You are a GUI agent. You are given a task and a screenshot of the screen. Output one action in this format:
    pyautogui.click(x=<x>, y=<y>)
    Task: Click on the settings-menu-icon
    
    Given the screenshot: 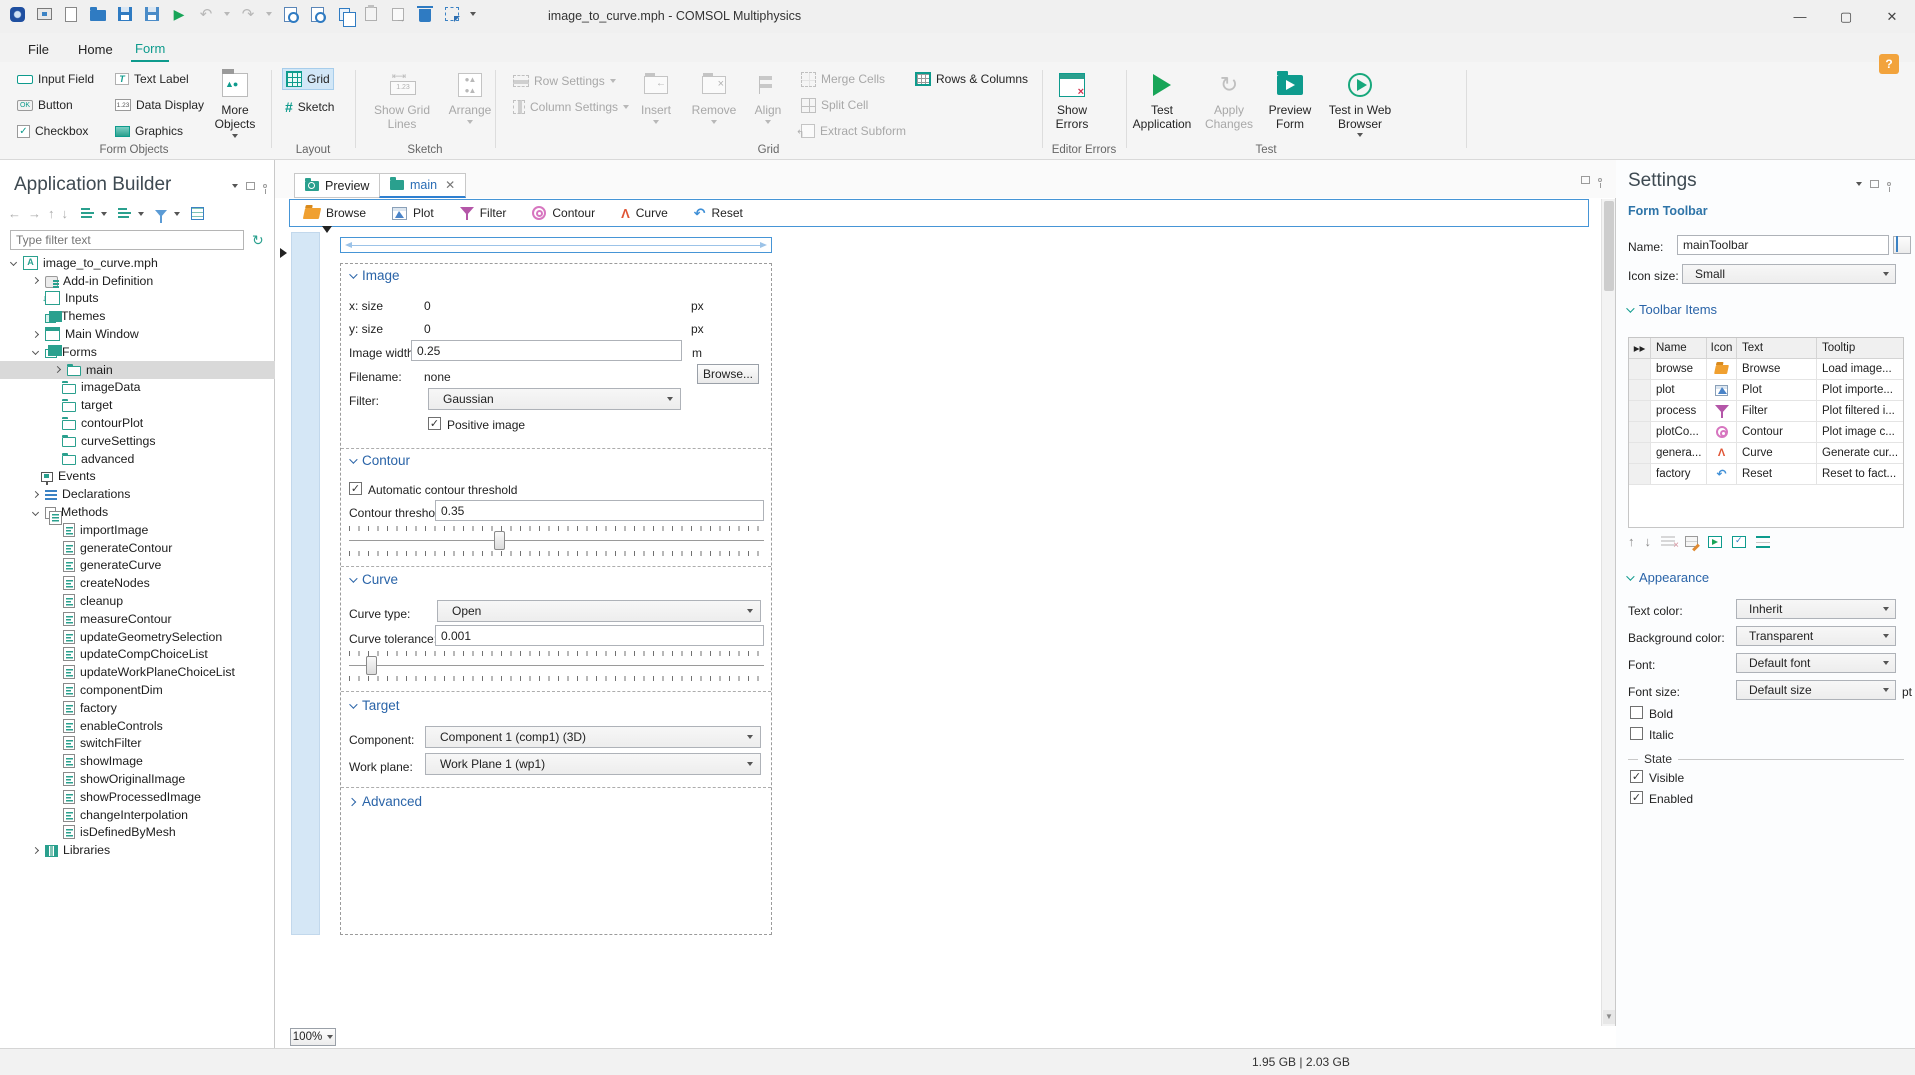 What is the action you would take?
    pyautogui.click(x=1859, y=184)
    